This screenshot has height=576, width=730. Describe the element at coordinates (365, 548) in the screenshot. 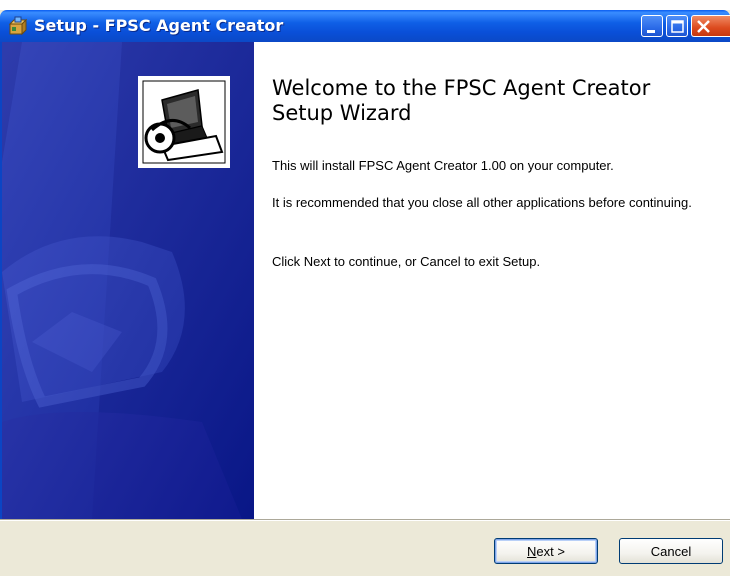

I see `button-bar: Next > Cancel` at that location.